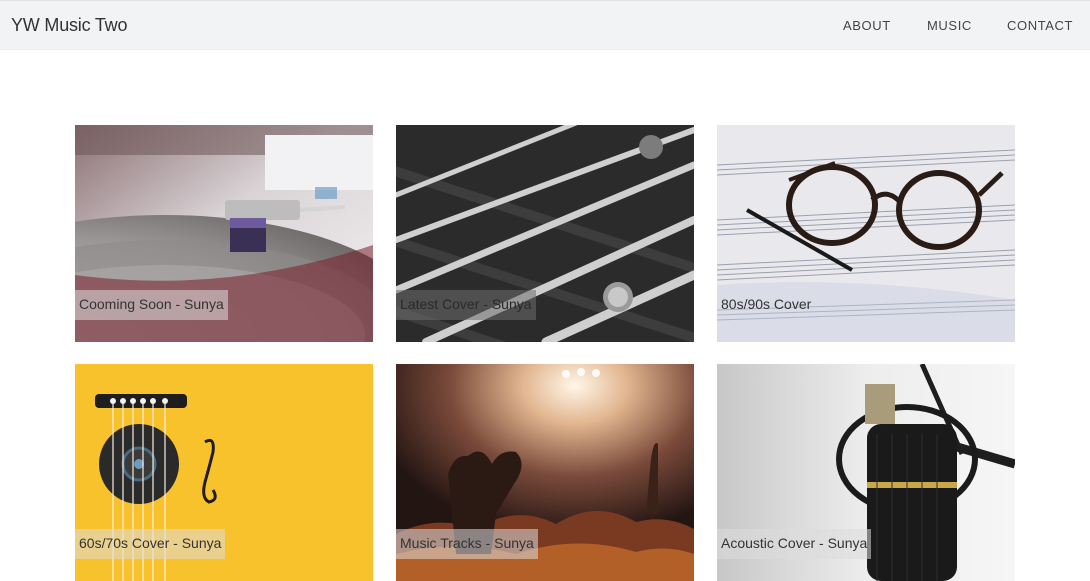  What do you see at coordinates (224, 233) in the screenshot?
I see `gallery-card-coming-soon: Cooming Soon - Sunya` at bounding box center [224, 233].